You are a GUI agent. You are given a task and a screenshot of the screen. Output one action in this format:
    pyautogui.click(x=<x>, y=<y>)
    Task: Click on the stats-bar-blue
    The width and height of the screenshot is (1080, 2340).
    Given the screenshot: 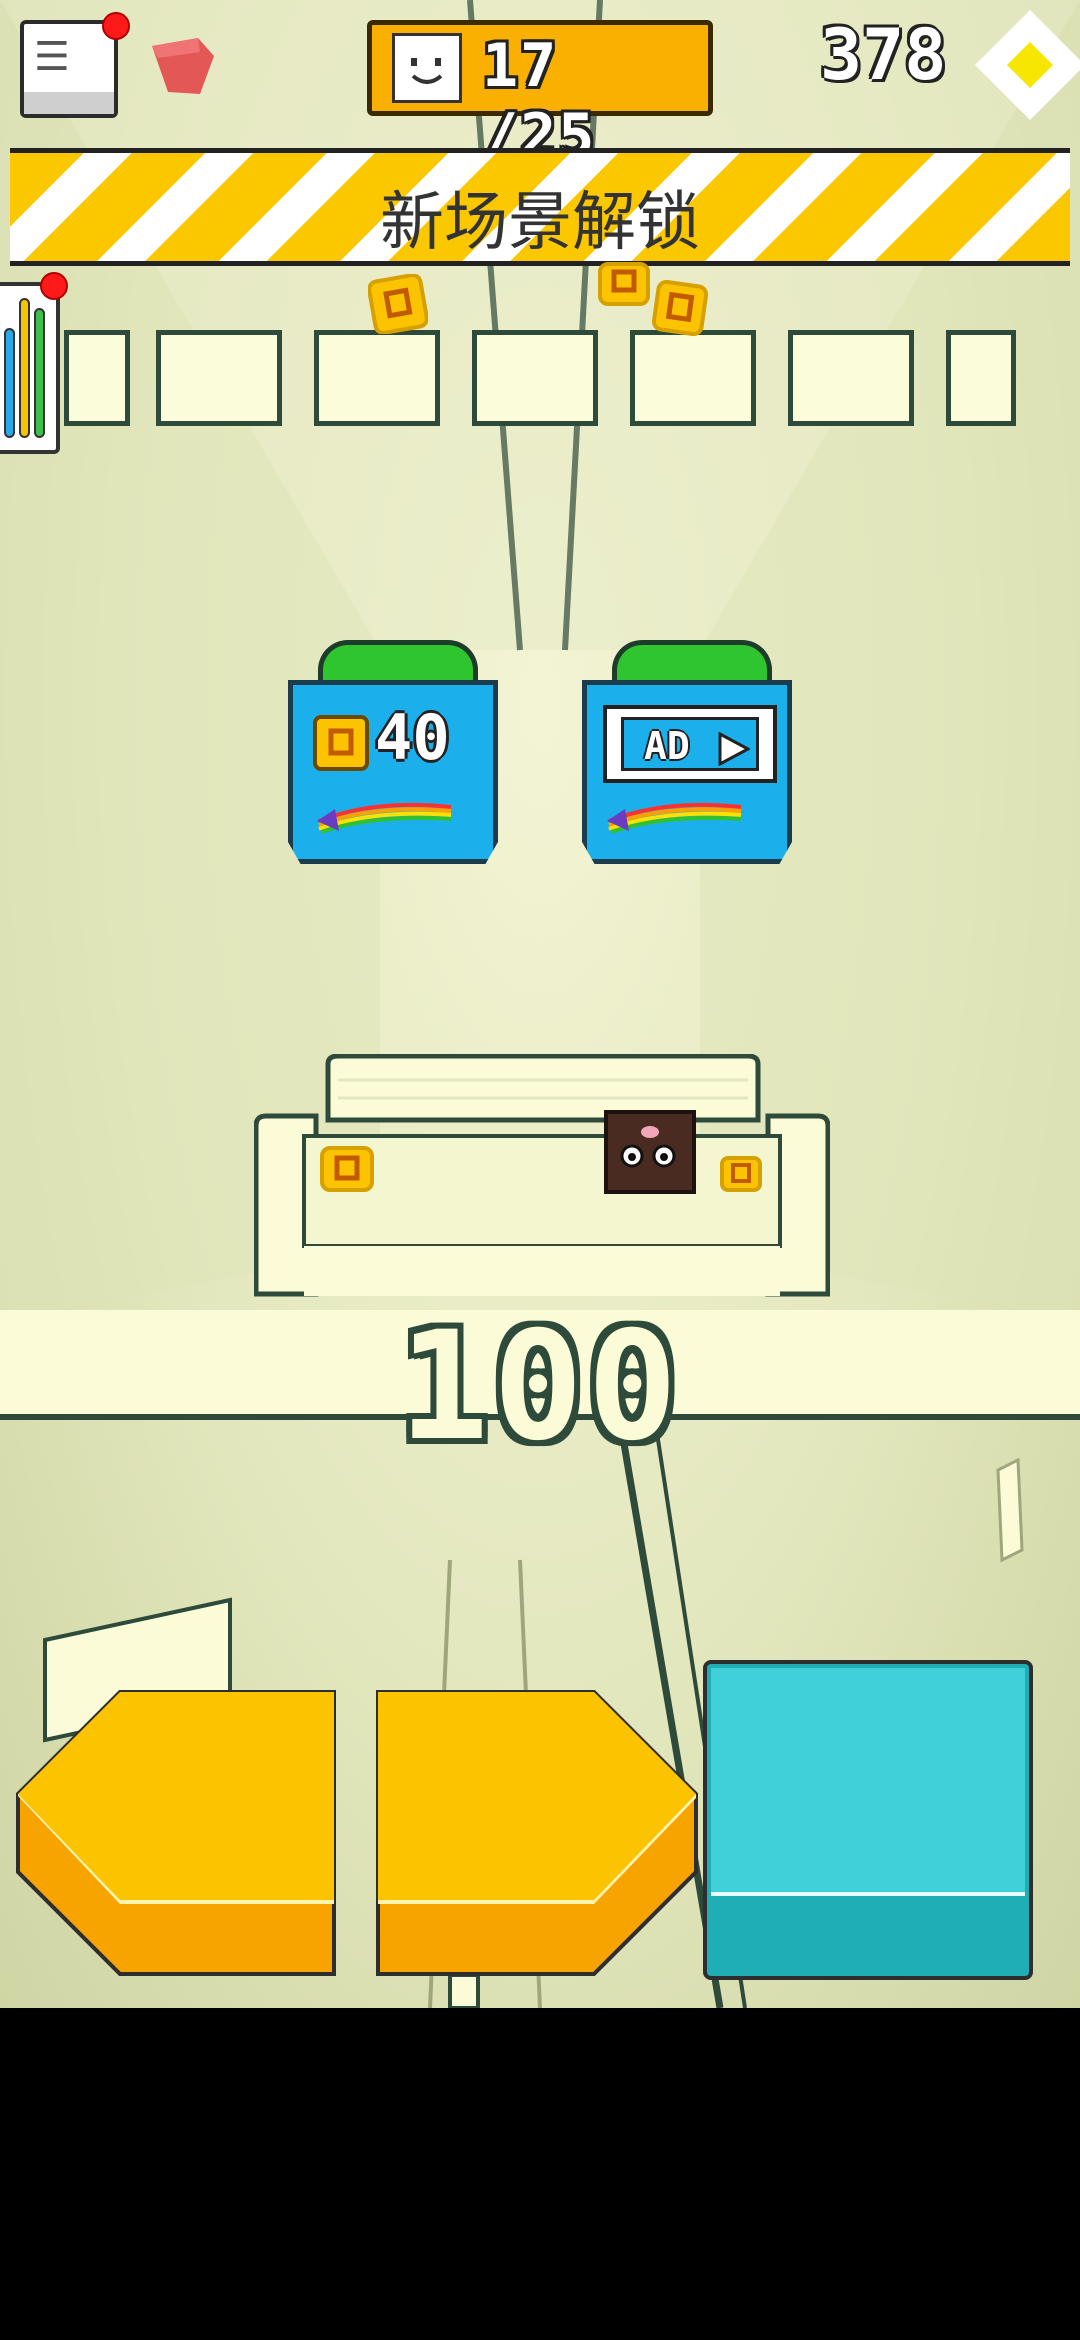 What is the action you would take?
    pyautogui.click(x=9, y=383)
    